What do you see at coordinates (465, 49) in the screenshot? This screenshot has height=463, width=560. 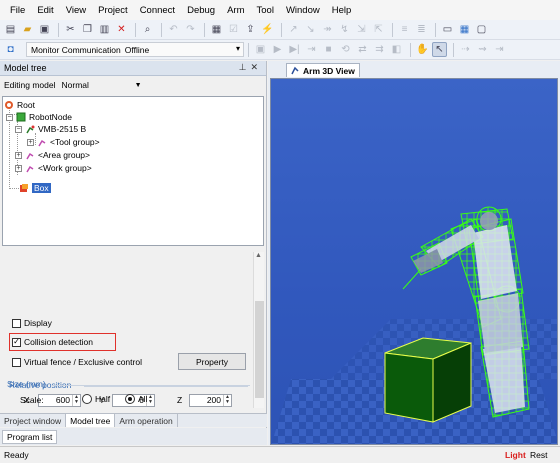 I see `motion-icon: ⇢` at bounding box center [465, 49].